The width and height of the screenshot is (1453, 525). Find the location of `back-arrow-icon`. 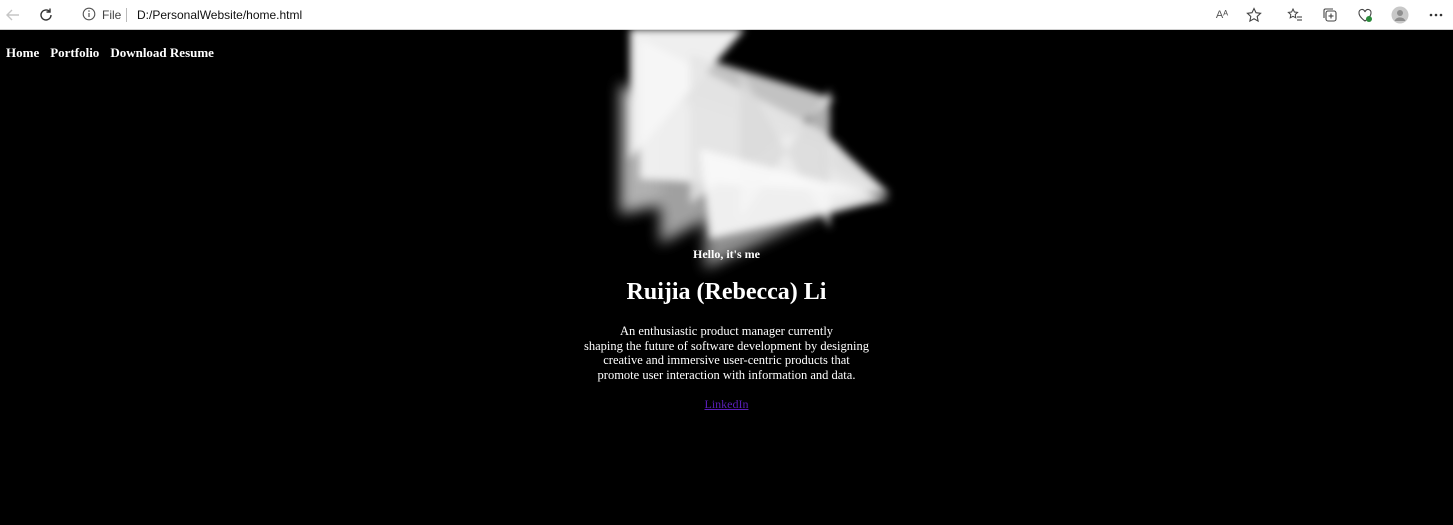

back-arrow-icon is located at coordinates (12, 15).